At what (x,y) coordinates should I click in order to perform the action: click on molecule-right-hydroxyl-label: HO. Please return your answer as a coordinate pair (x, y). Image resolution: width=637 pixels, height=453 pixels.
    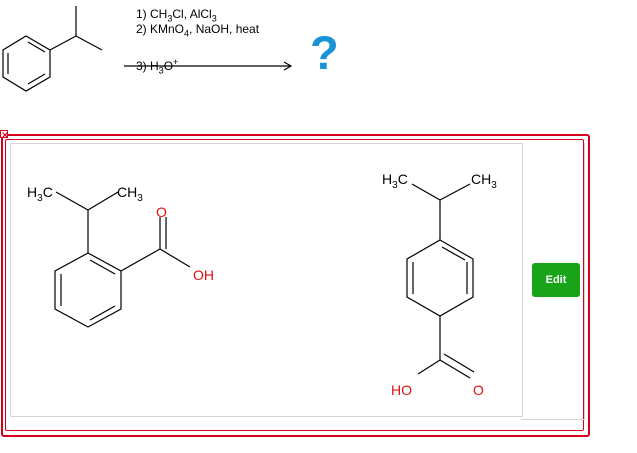
    Looking at the image, I should click on (401, 390).